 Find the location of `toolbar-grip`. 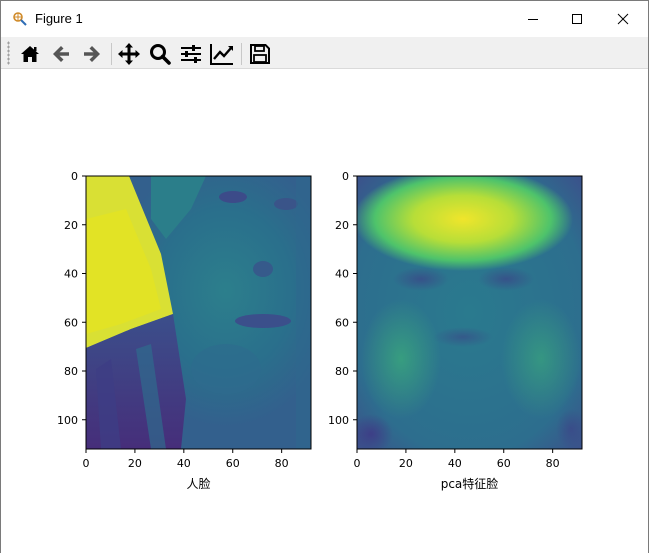

toolbar-grip is located at coordinates (8, 53).